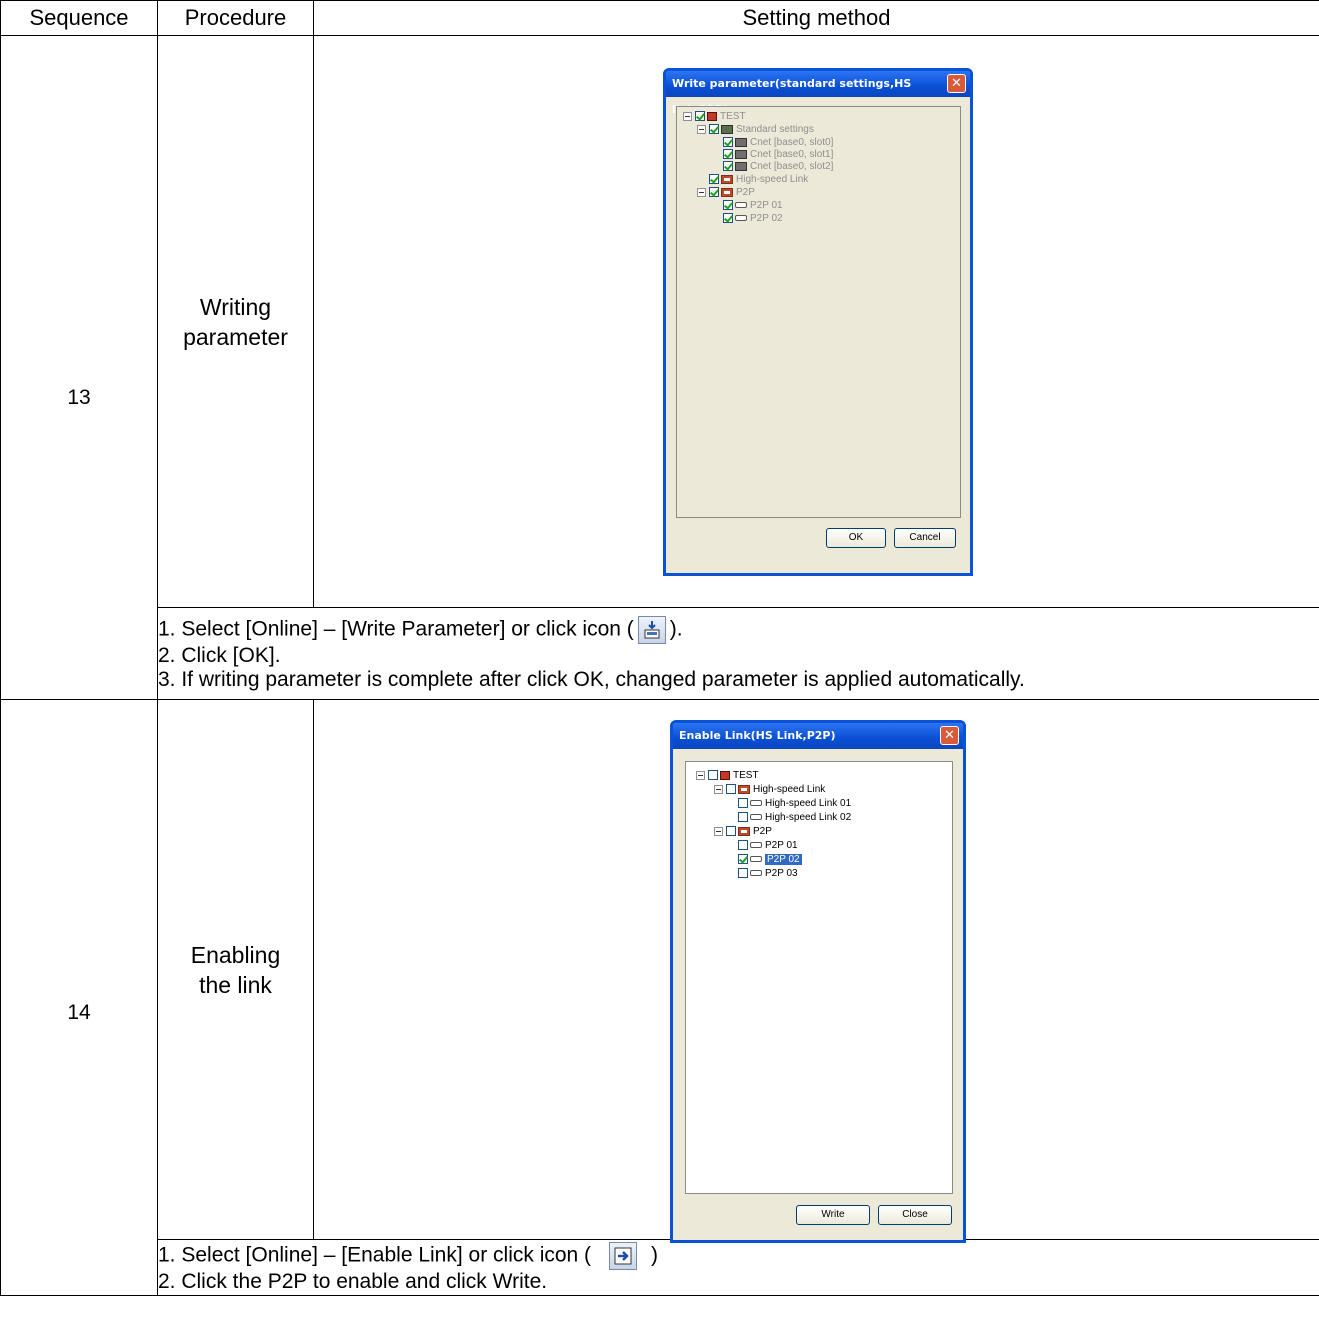 Image resolution: width=1319 pixels, height=1331 pixels. I want to click on step13-procedure: Writing parameter, so click(235, 321).